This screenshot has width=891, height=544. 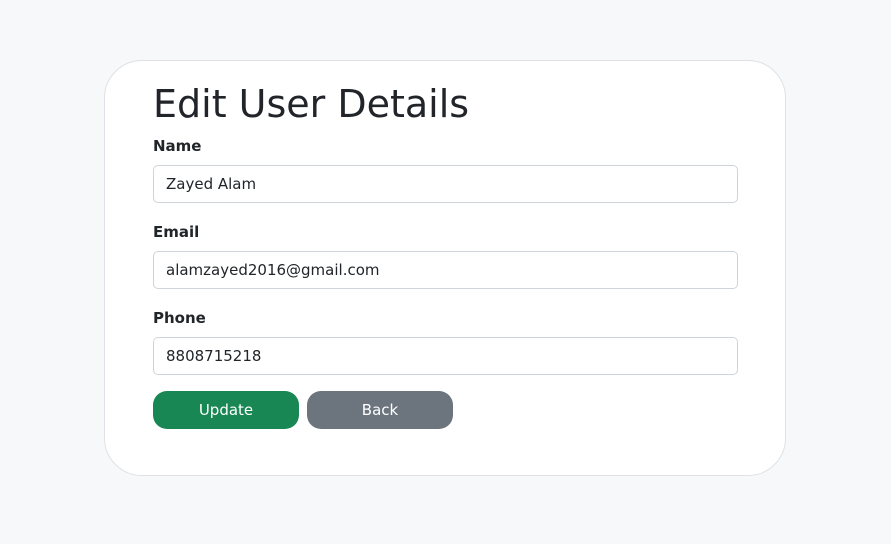 I want to click on page-title: Edit User Details, so click(x=311, y=104).